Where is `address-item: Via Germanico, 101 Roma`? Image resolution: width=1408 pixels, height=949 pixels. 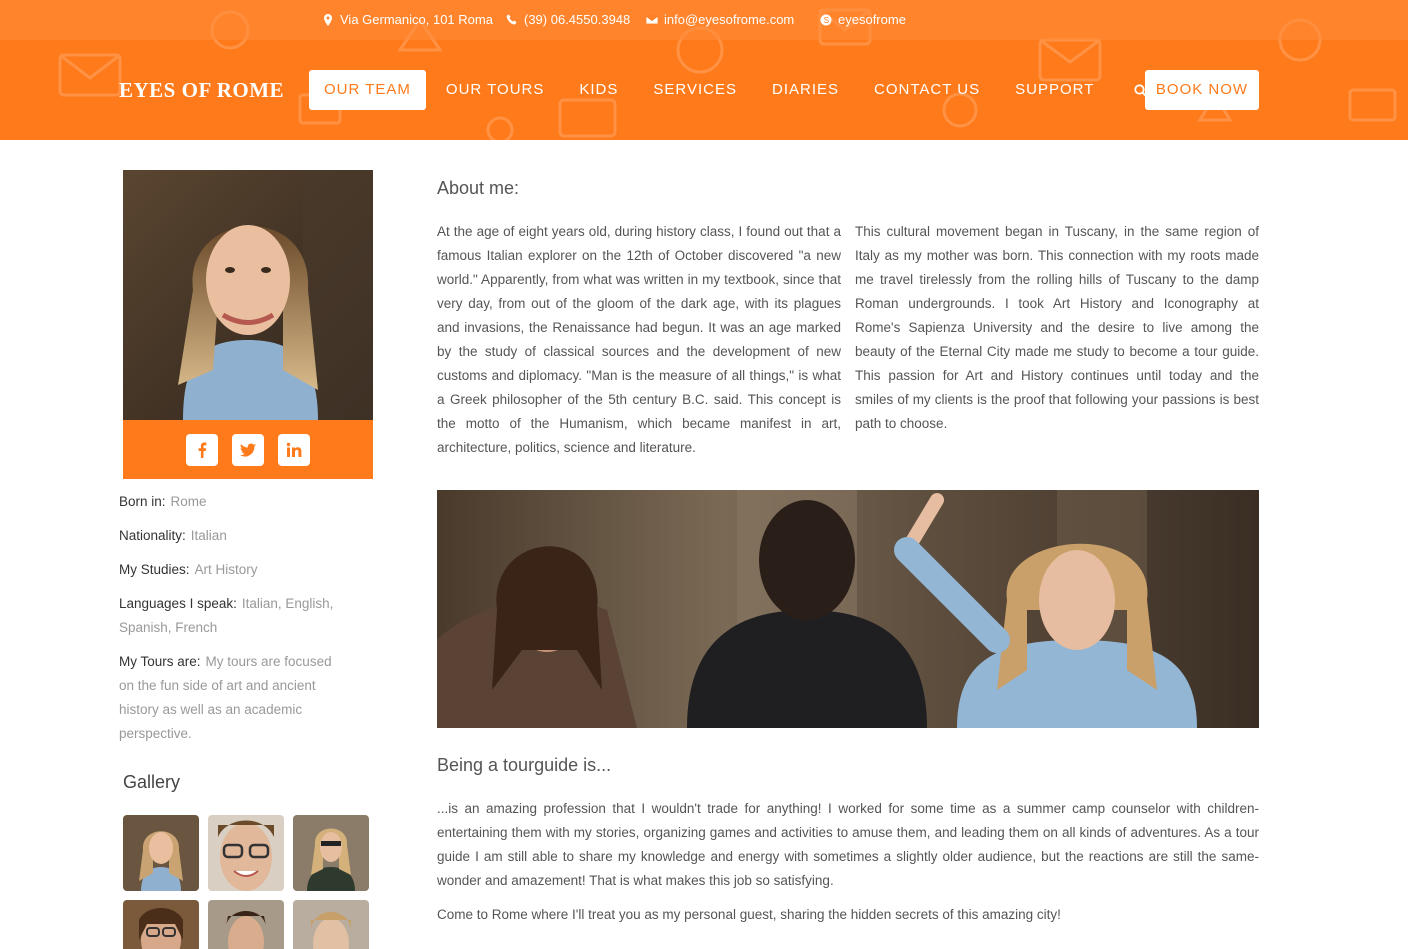
address-item: Via Germanico, 101 Roma is located at coordinates (407, 19).